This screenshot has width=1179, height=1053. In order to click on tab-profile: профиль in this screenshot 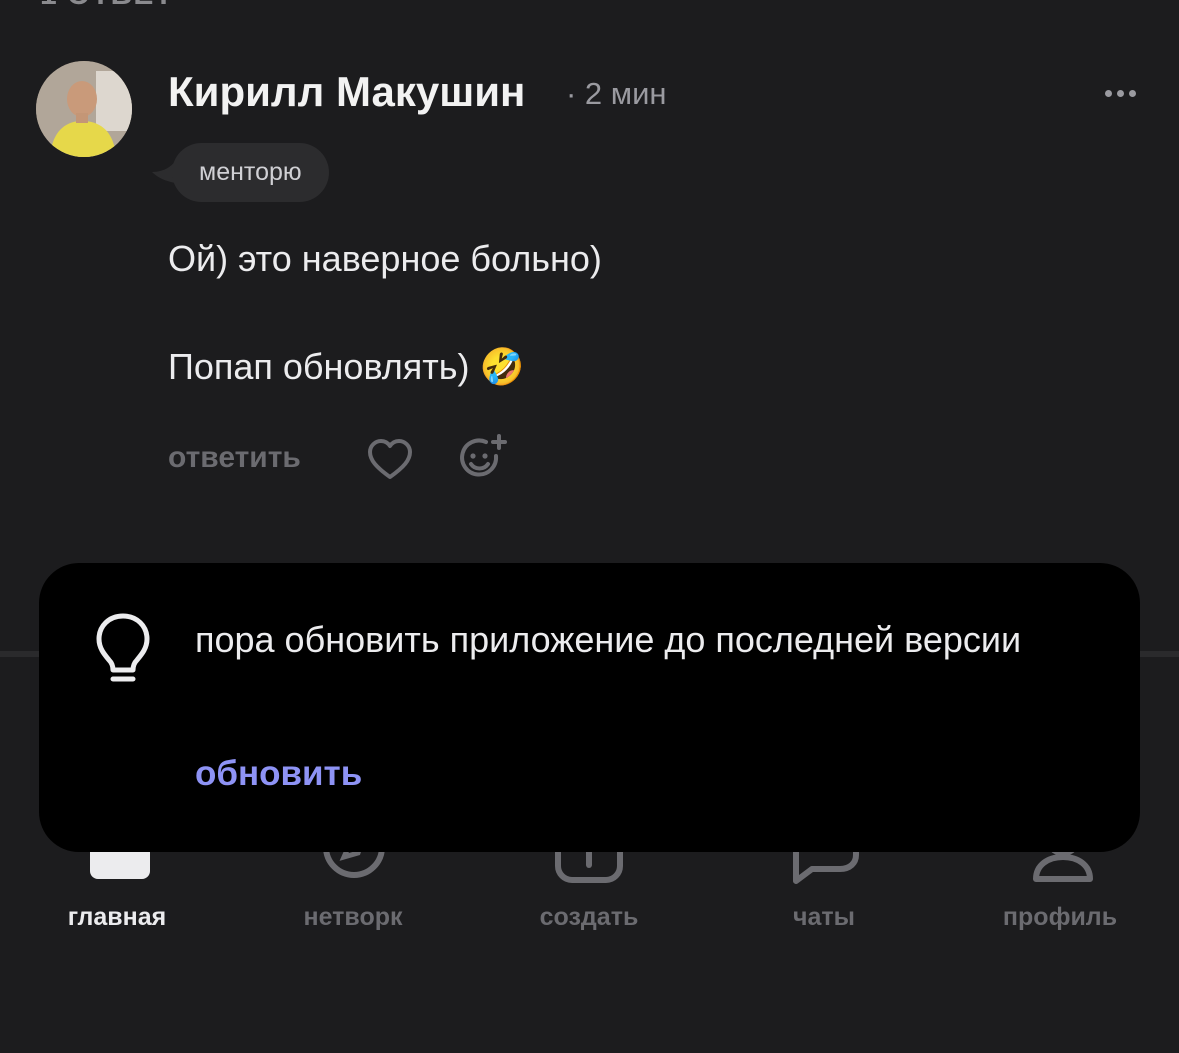, I will do `click(1060, 917)`.